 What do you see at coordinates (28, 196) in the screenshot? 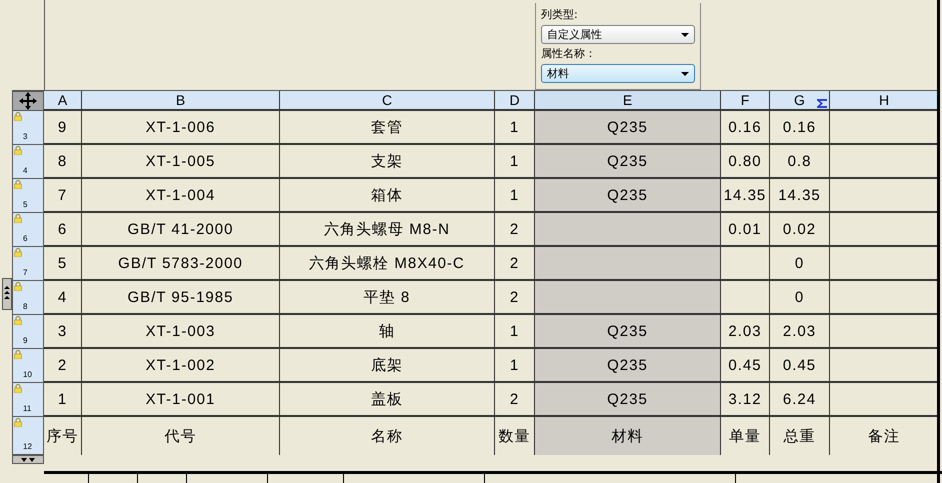
I see `row-header: 5` at bounding box center [28, 196].